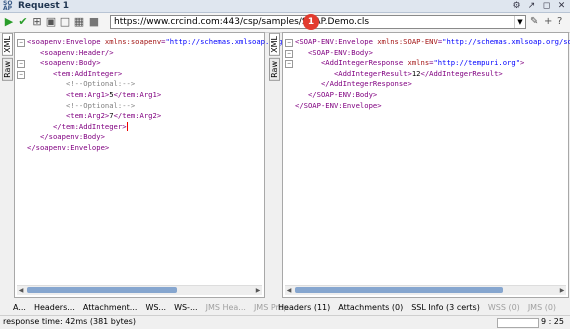 The image size is (570, 329). I want to click on response-scroll-thumb, so click(399, 290).